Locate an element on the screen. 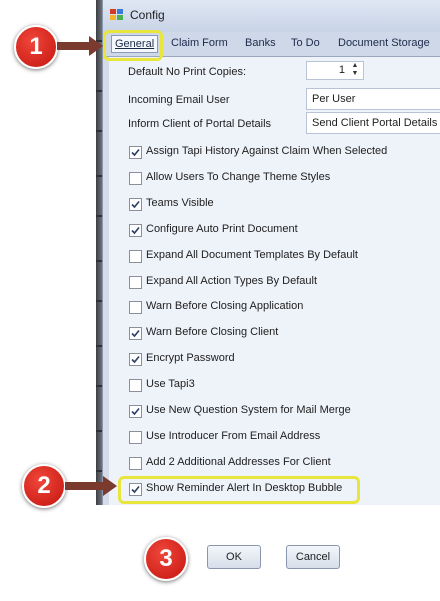 This screenshot has width=440, height=601. inform-client-portal-select: Send Client Portal Details is located at coordinates (373, 123).